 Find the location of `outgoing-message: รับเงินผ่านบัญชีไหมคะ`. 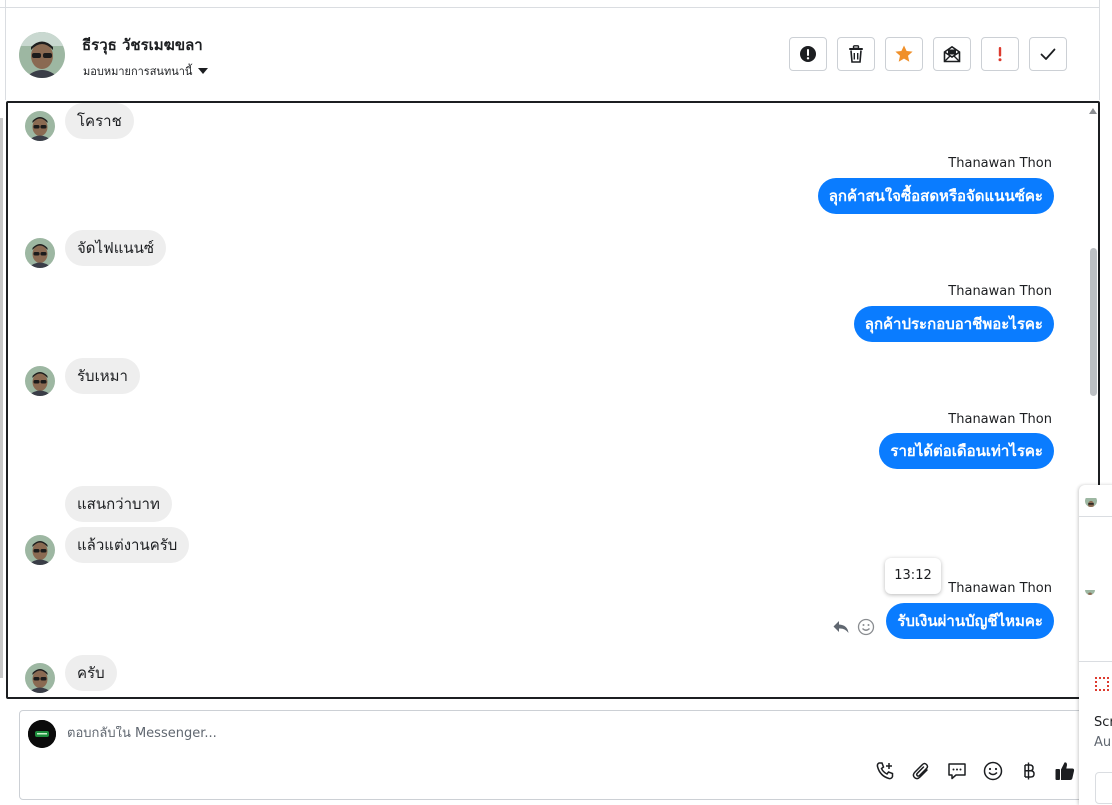

outgoing-message: รับเงินผ่านบัญชีไหมคะ is located at coordinates (970, 621).